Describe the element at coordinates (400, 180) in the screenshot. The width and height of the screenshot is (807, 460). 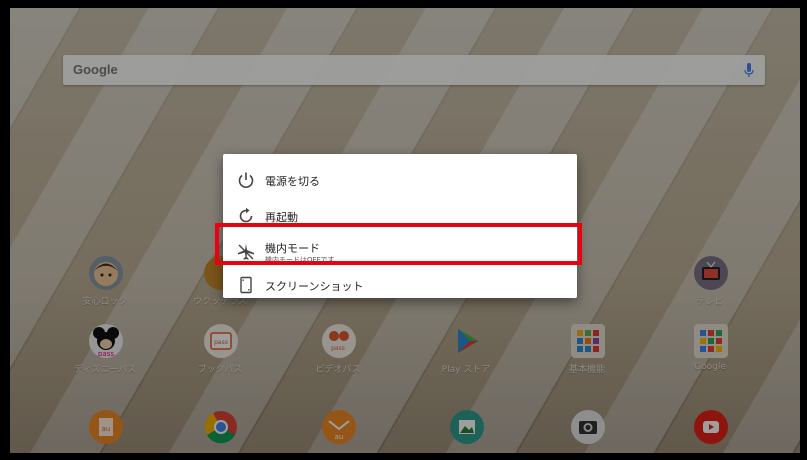
I see `menu-item-power-off: 電源を切る` at that location.